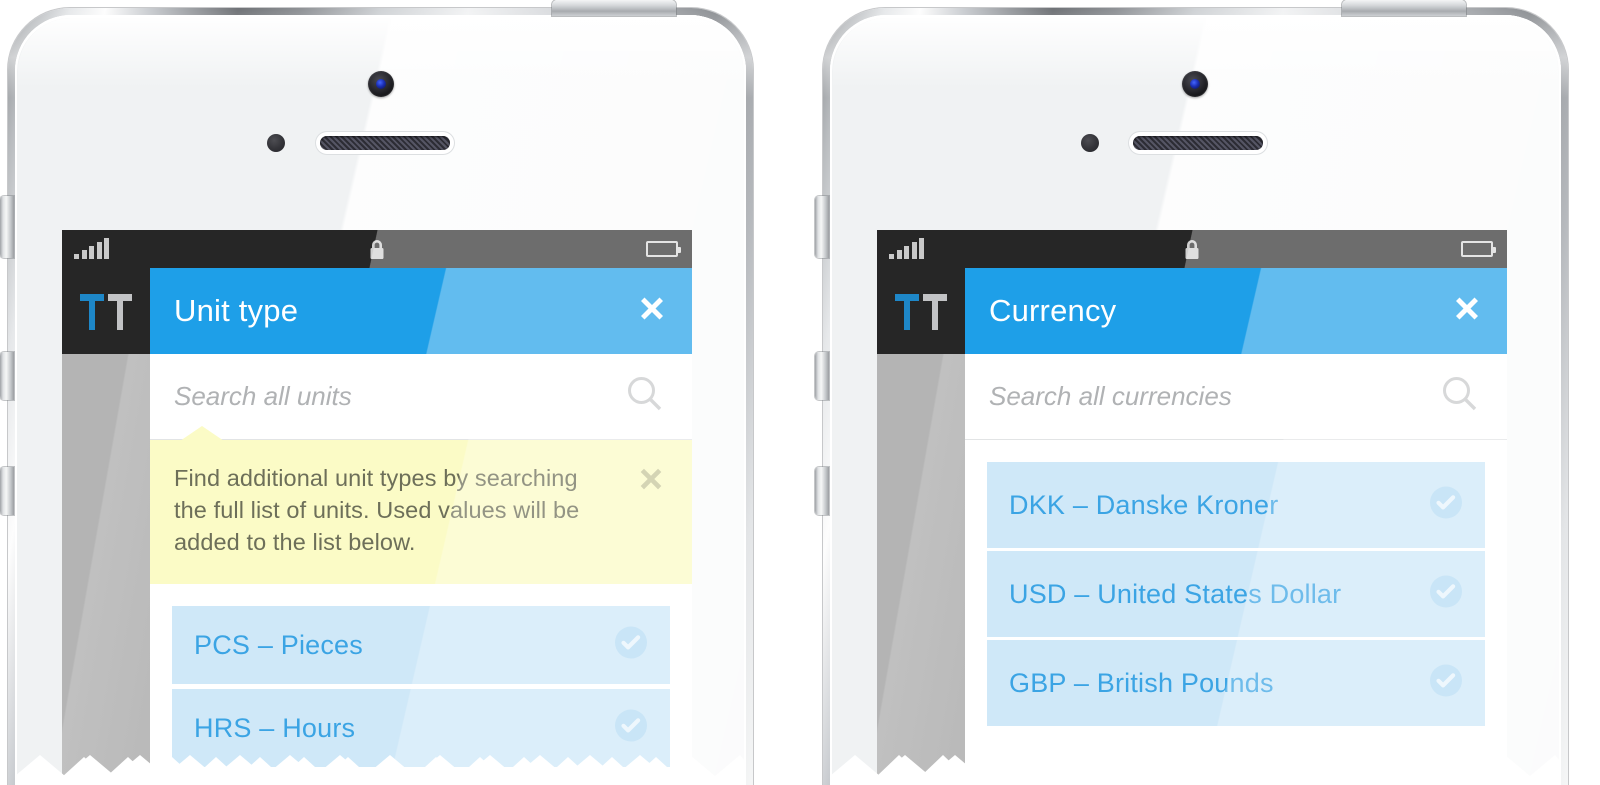  What do you see at coordinates (421, 645) in the screenshot?
I see `list-item: PCS – Pieces` at bounding box center [421, 645].